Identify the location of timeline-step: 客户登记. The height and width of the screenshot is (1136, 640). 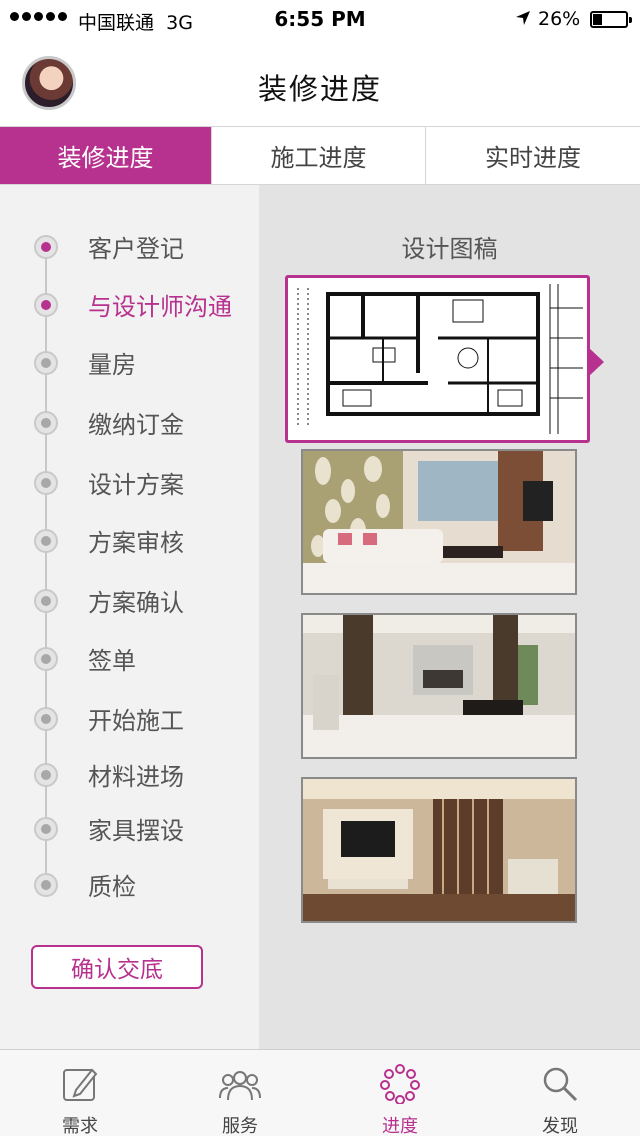
(129, 247).